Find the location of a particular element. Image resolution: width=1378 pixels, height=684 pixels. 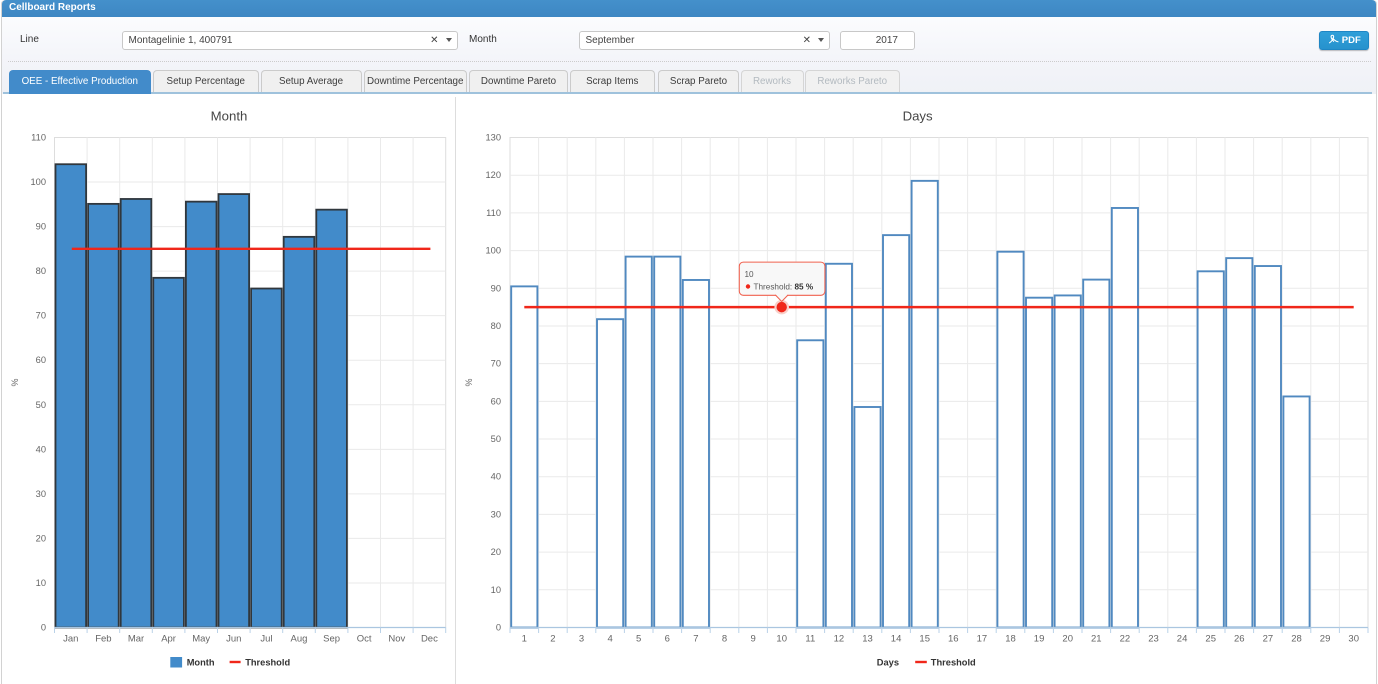

svg-text: 17 is located at coordinates (982, 639).